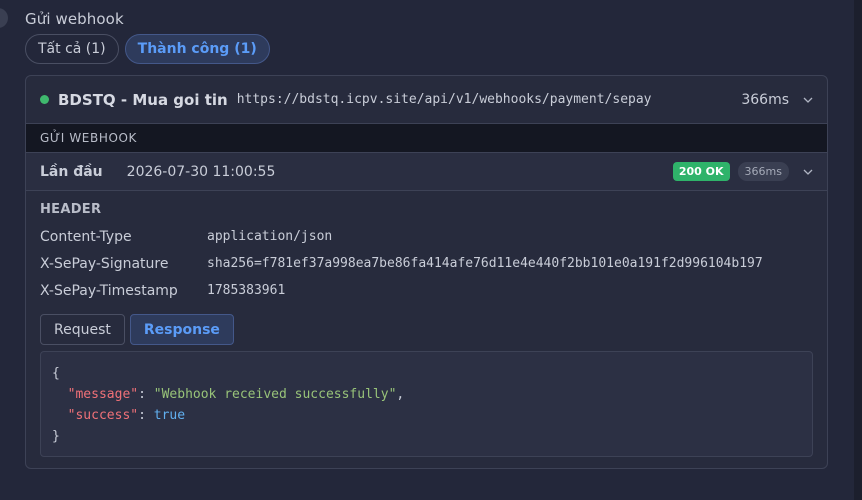  What do you see at coordinates (103, 394) in the screenshot?
I see `code-key: "message"` at bounding box center [103, 394].